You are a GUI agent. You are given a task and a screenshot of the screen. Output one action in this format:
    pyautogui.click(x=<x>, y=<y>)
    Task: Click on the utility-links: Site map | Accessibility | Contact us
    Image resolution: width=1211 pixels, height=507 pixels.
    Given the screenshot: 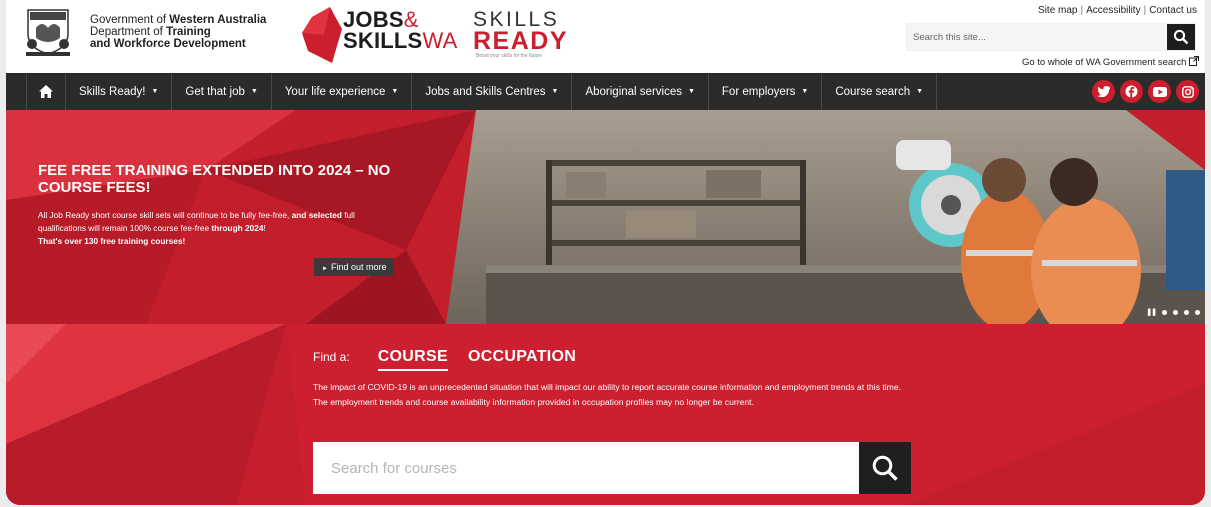 What is the action you would take?
    pyautogui.click(x=1117, y=10)
    